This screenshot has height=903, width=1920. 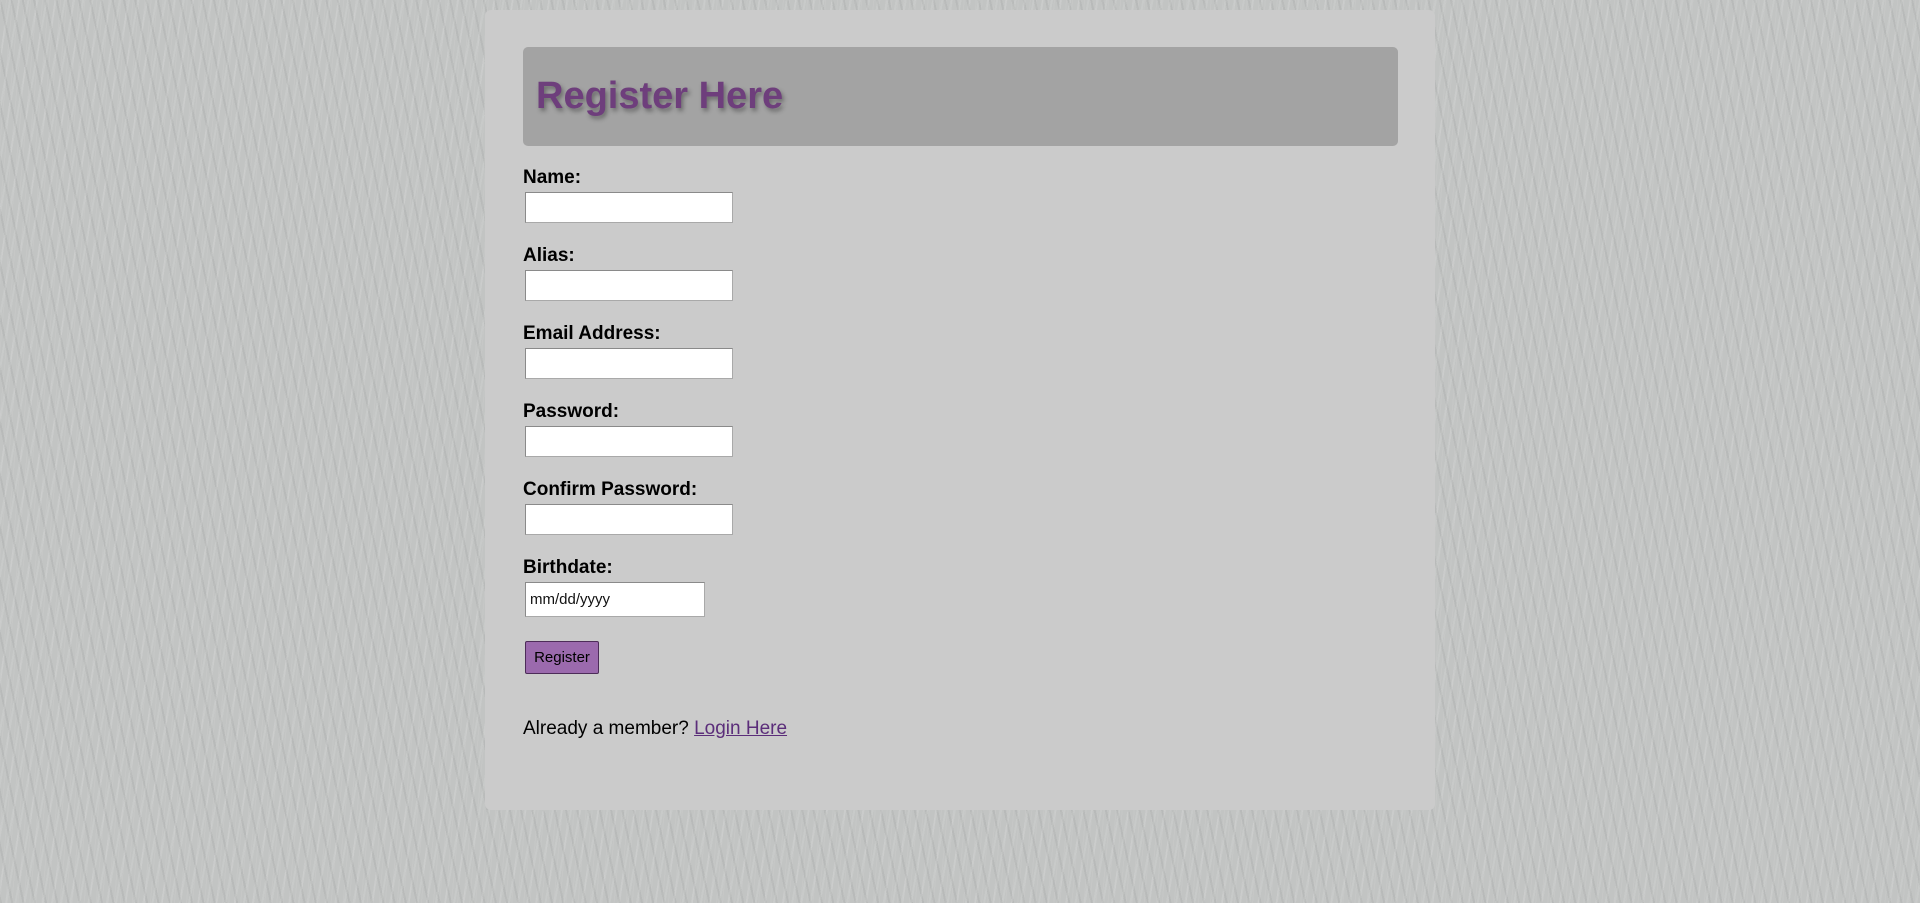 What do you see at coordinates (592, 333) in the screenshot?
I see `email-label: Email Address:` at bounding box center [592, 333].